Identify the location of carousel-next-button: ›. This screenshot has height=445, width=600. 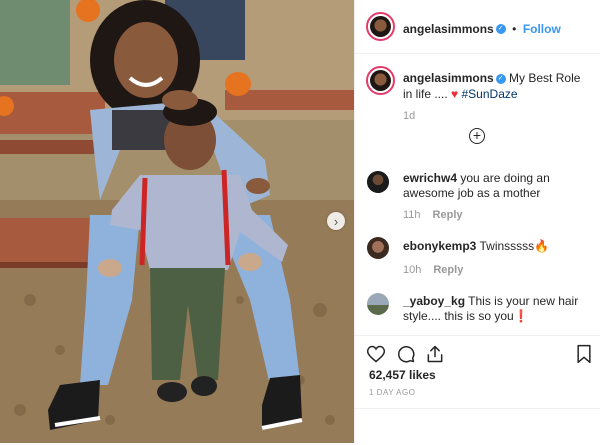
(336, 221).